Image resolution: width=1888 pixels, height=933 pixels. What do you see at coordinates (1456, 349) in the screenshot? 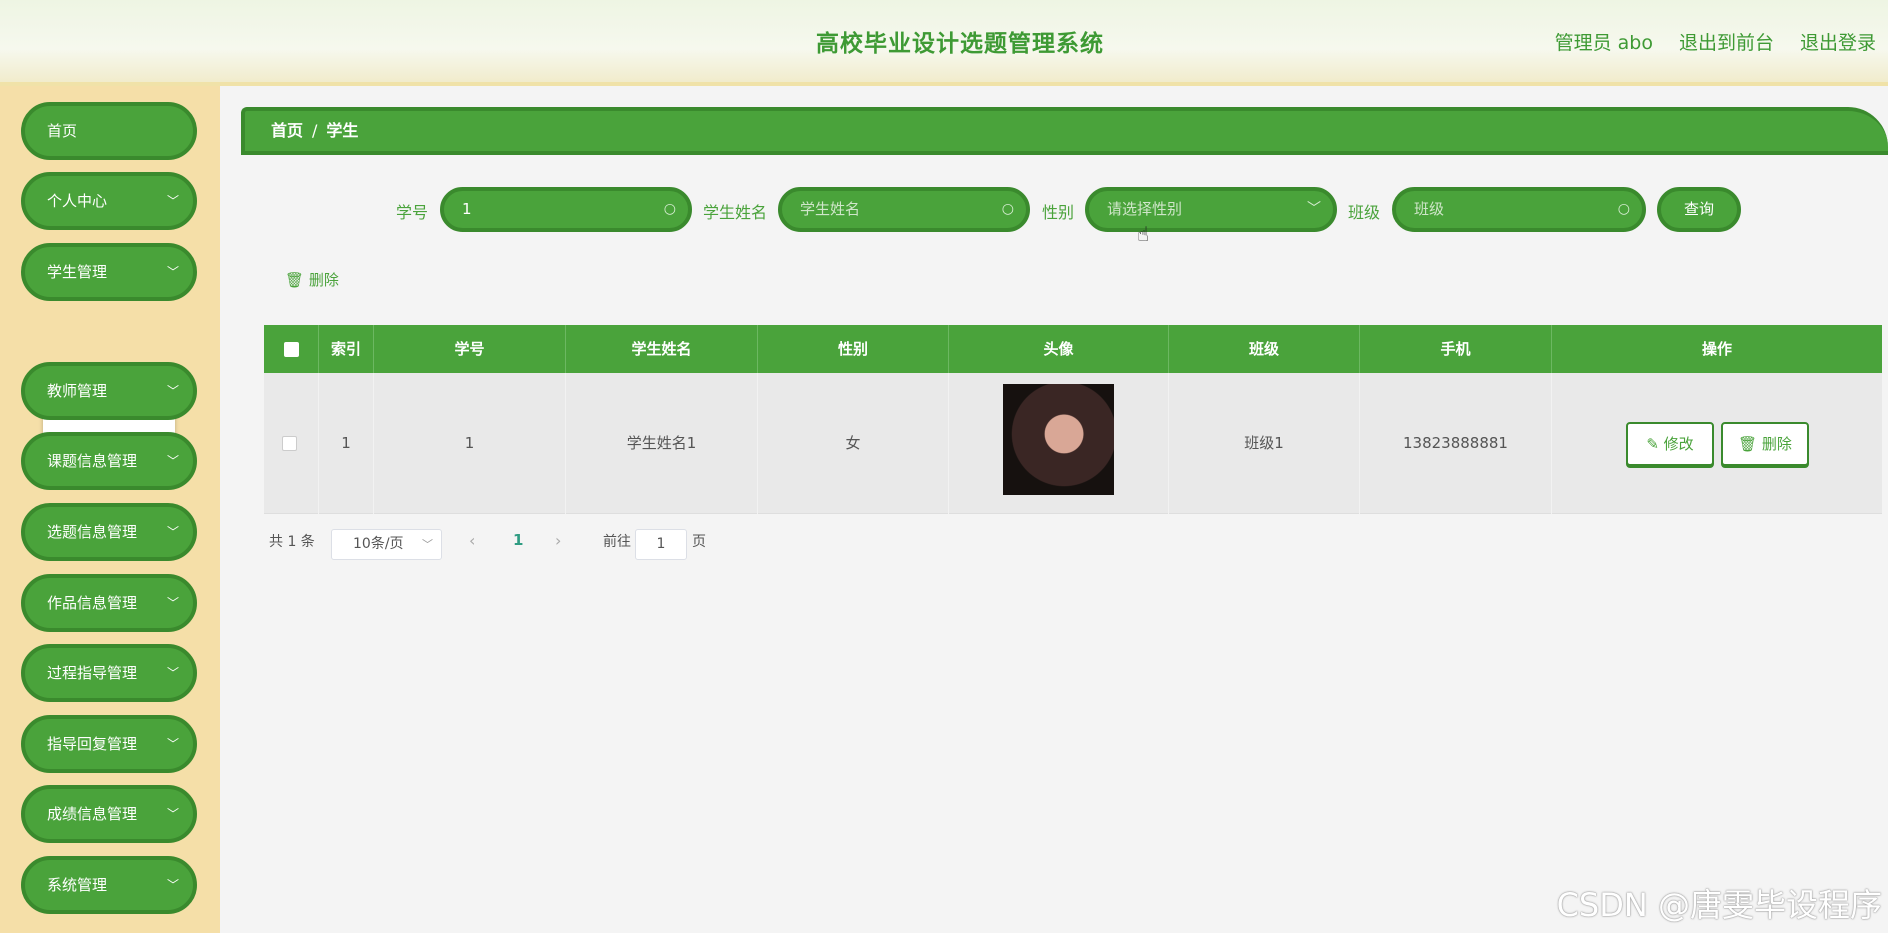
I see `col-phone-header: 手机` at bounding box center [1456, 349].